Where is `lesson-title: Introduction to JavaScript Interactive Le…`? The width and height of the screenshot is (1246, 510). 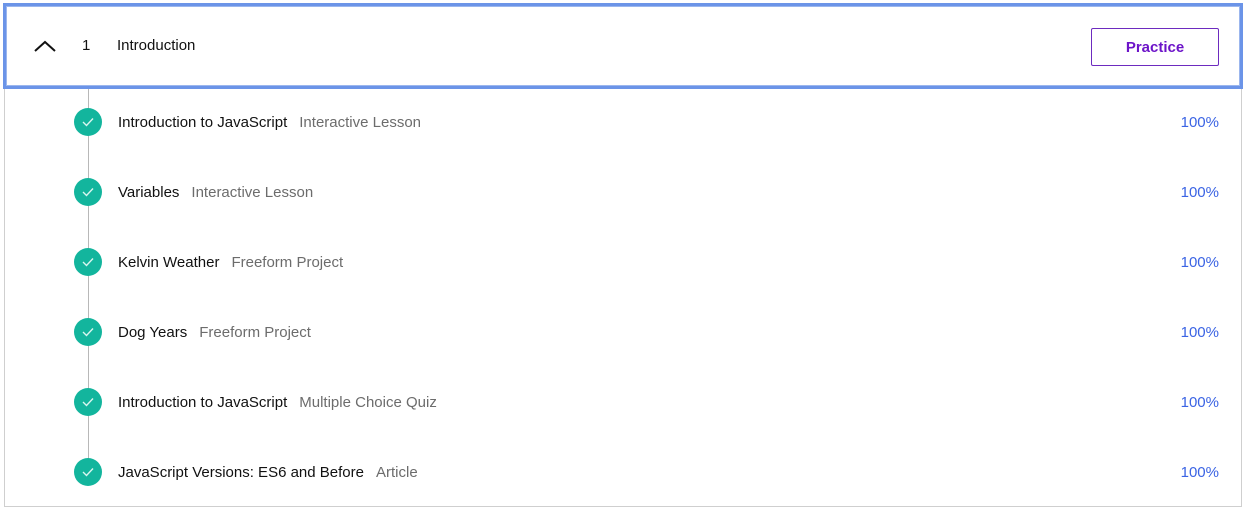
lesson-title: Introduction to JavaScript Interactive Le… is located at coordinates (269, 122).